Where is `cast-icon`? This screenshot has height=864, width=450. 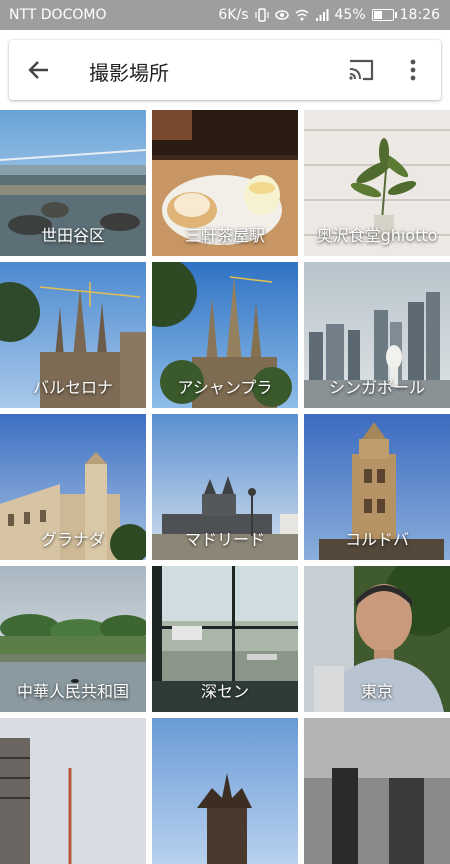
cast-icon is located at coordinates (361, 70).